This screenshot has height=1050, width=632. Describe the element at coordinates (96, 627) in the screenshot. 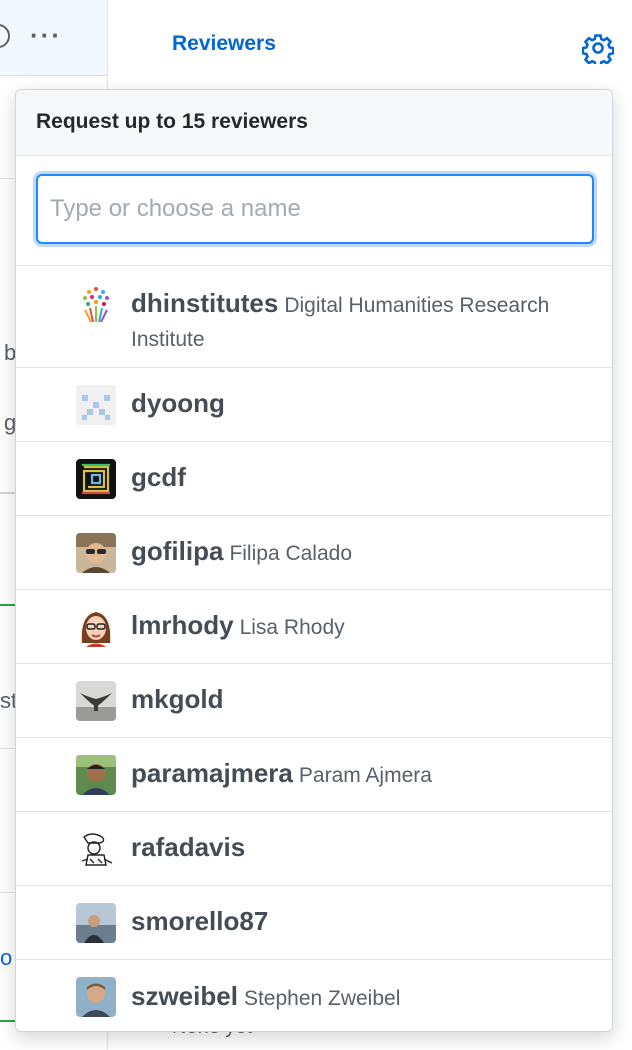

I see `cartoon-avatar` at that location.